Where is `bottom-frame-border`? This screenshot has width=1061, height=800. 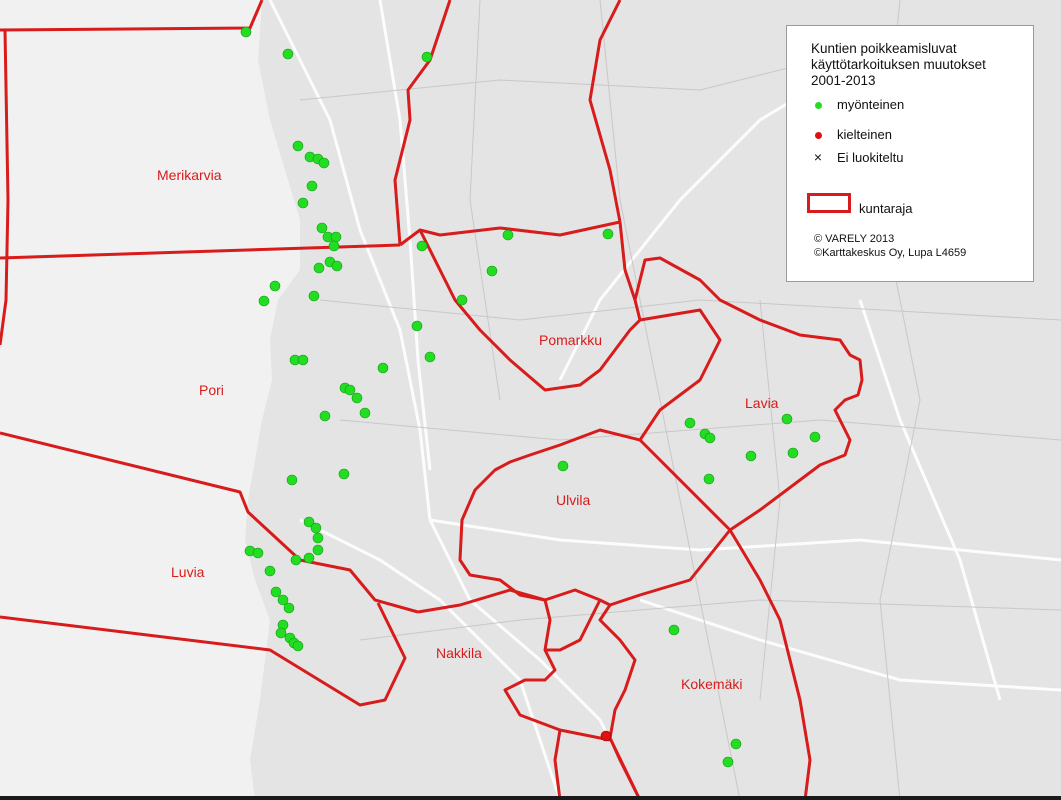
bottom-frame-border is located at coordinates (530, 798).